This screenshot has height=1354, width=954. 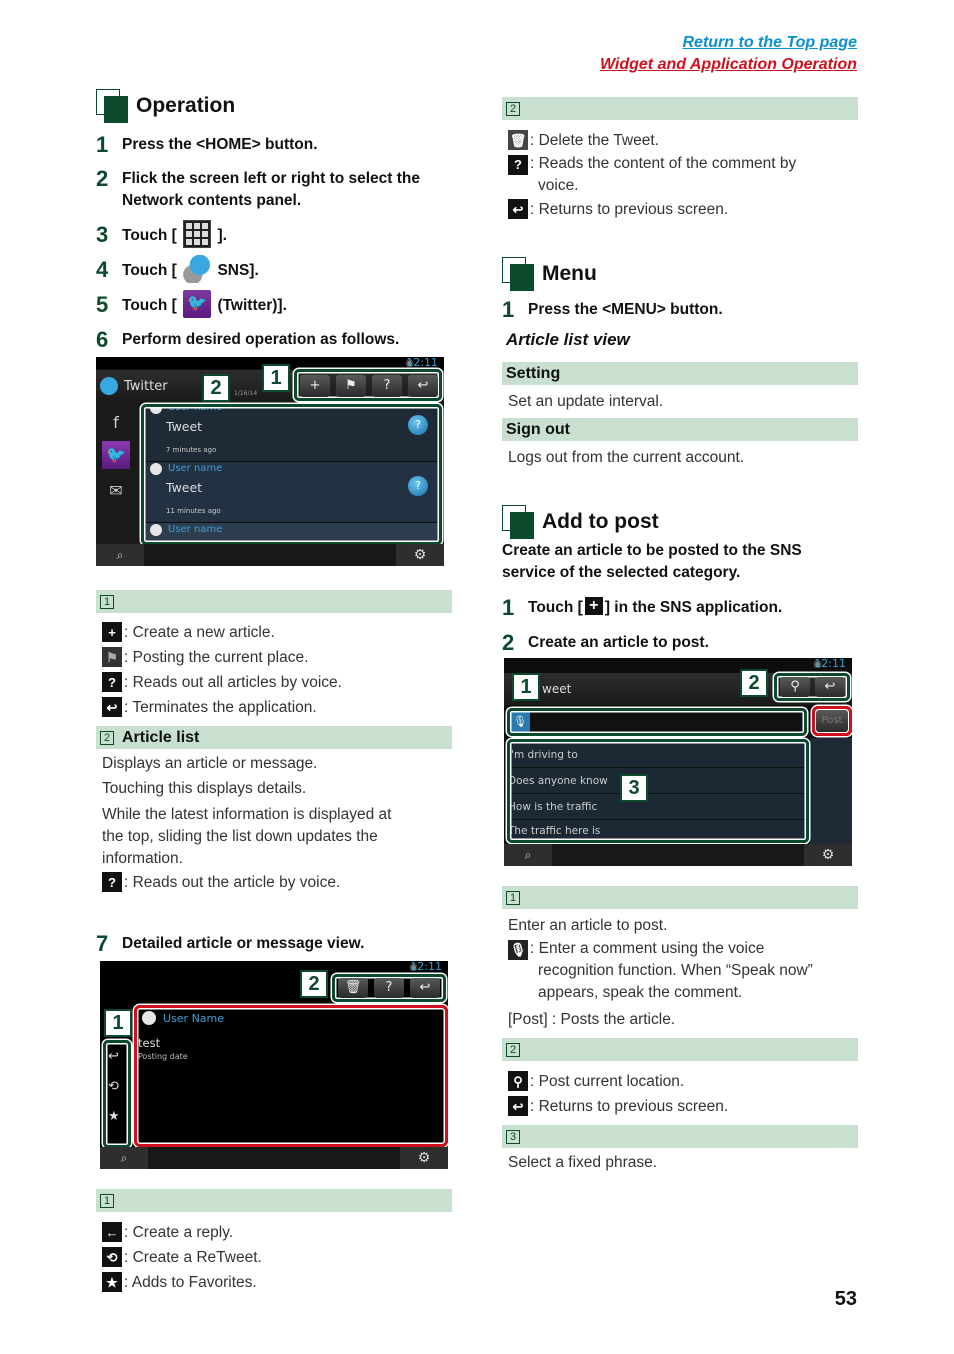 I want to click on legend-item: ⚑: Posting the current place., so click(x=277, y=657).